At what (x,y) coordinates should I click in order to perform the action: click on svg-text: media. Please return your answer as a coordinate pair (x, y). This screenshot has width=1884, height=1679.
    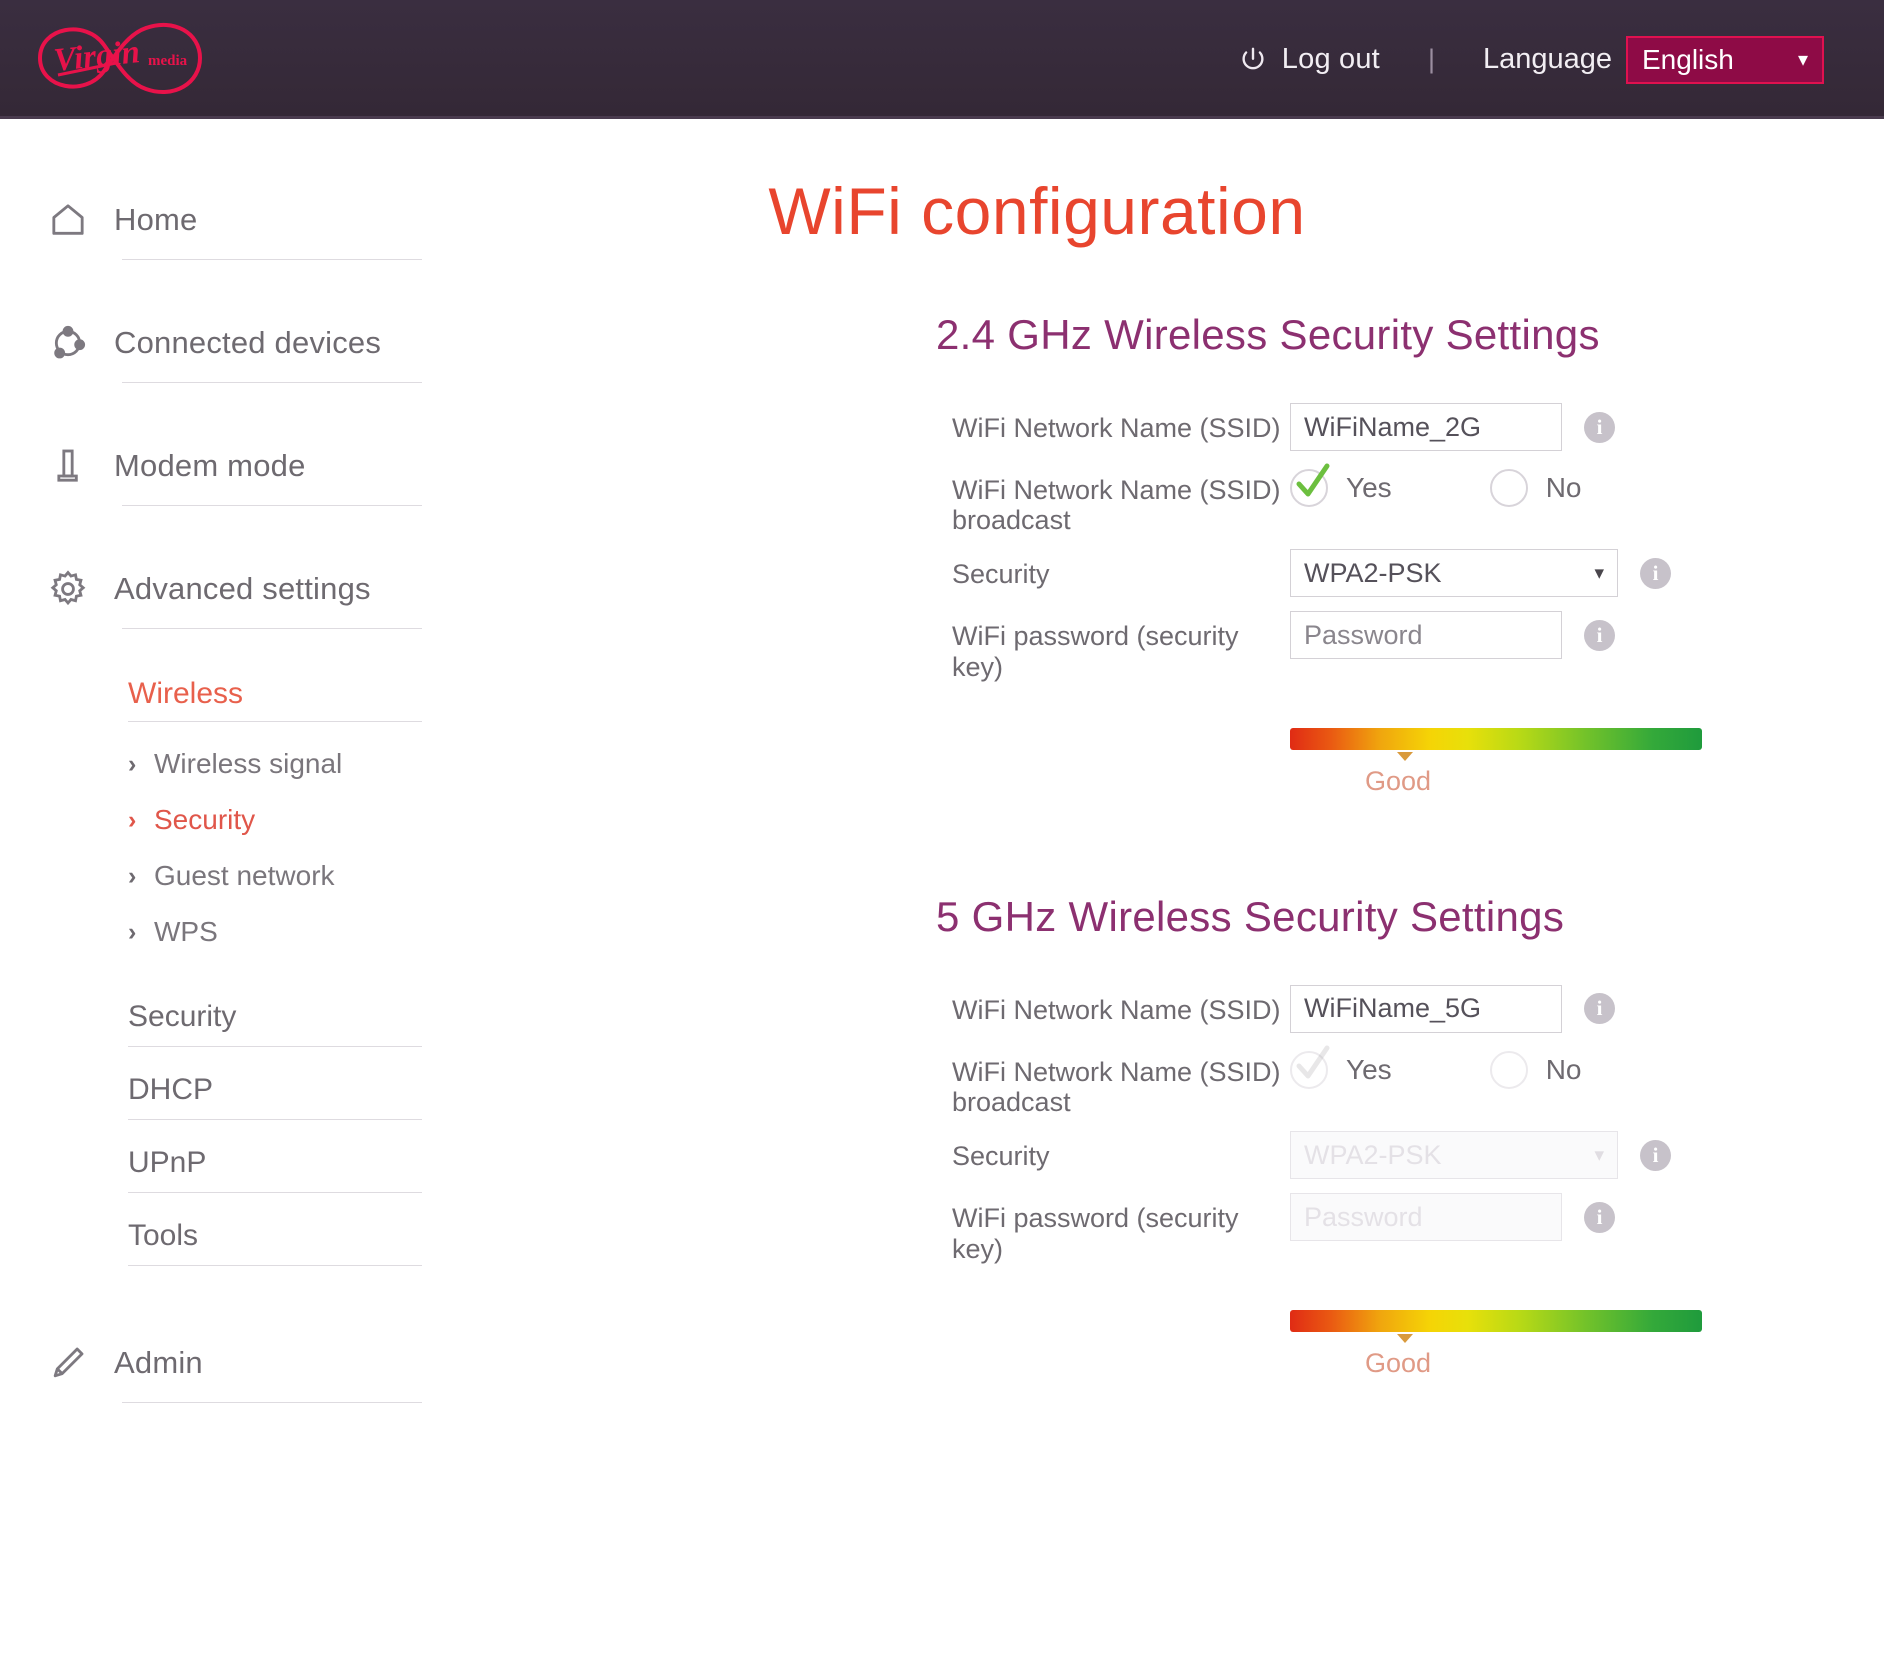
    Looking at the image, I should click on (168, 61).